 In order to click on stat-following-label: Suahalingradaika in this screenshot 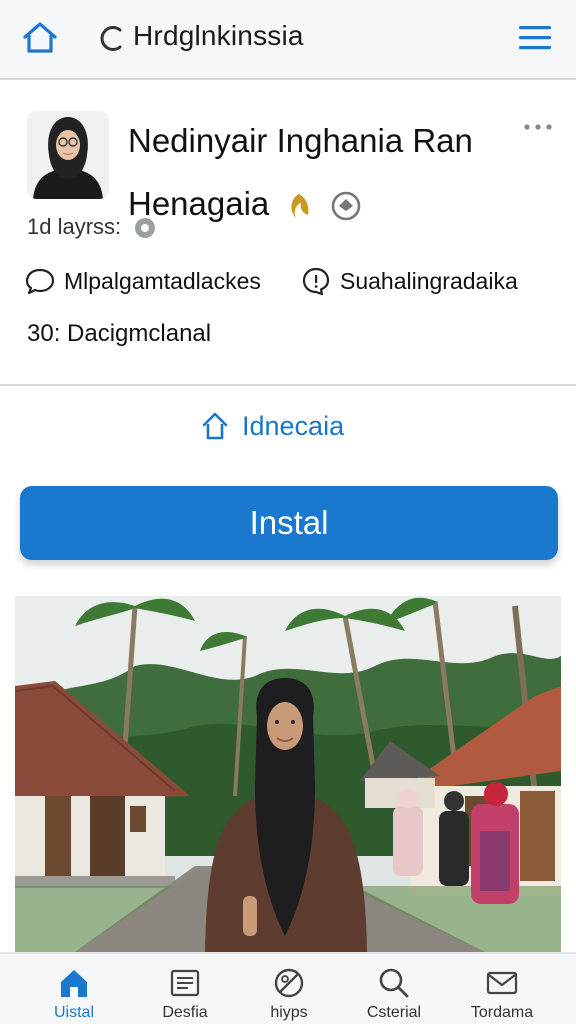, I will do `click(429, 280)`.